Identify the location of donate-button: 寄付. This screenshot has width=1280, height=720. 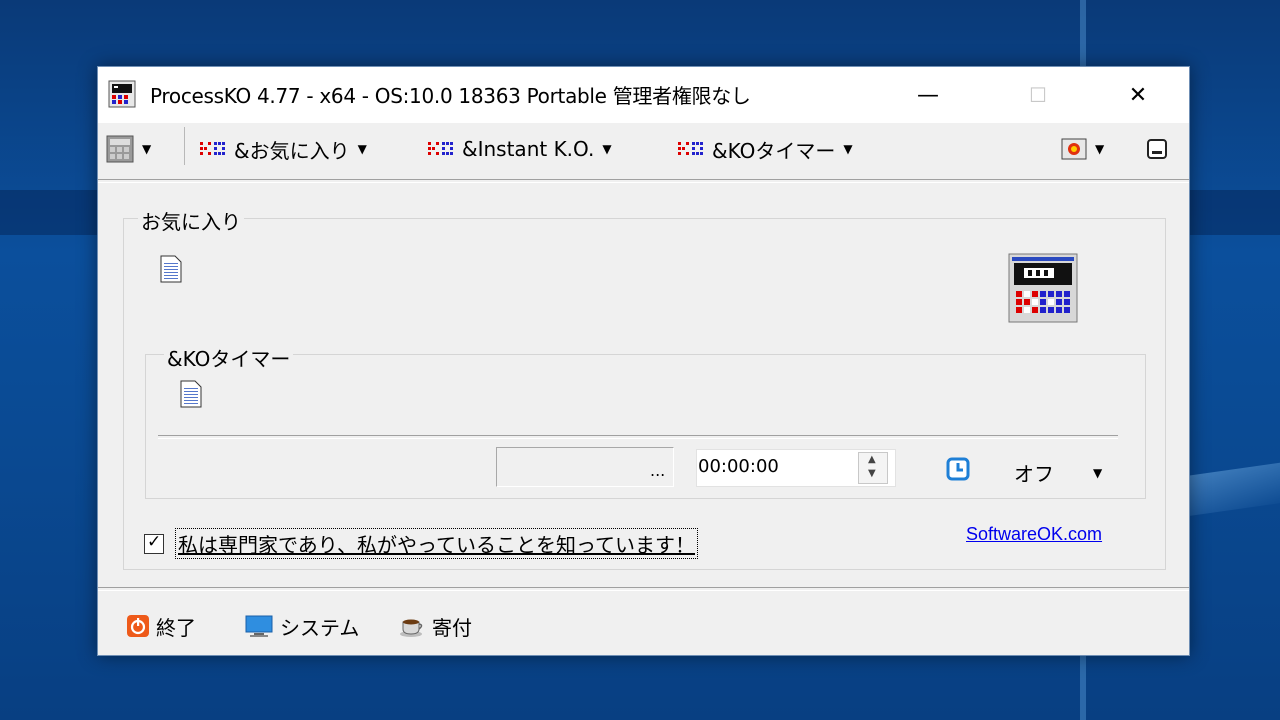
(435, 626).